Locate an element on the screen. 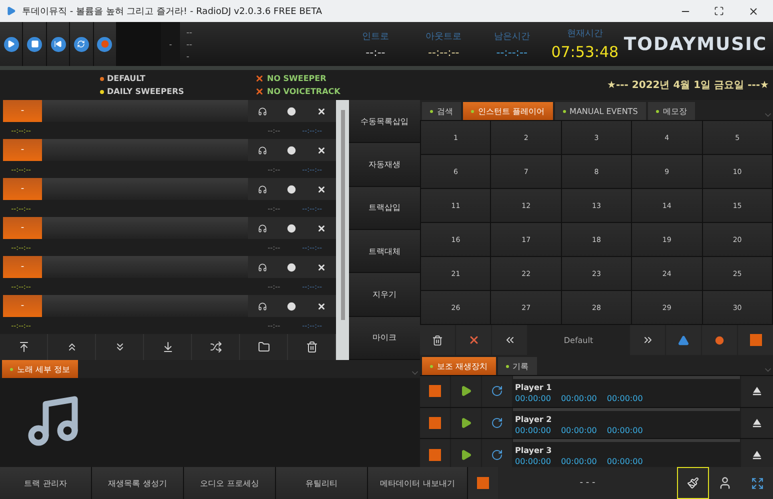 The image size is (773, 499). legend-item: DEFAULT is located at coordinates (177, 78).